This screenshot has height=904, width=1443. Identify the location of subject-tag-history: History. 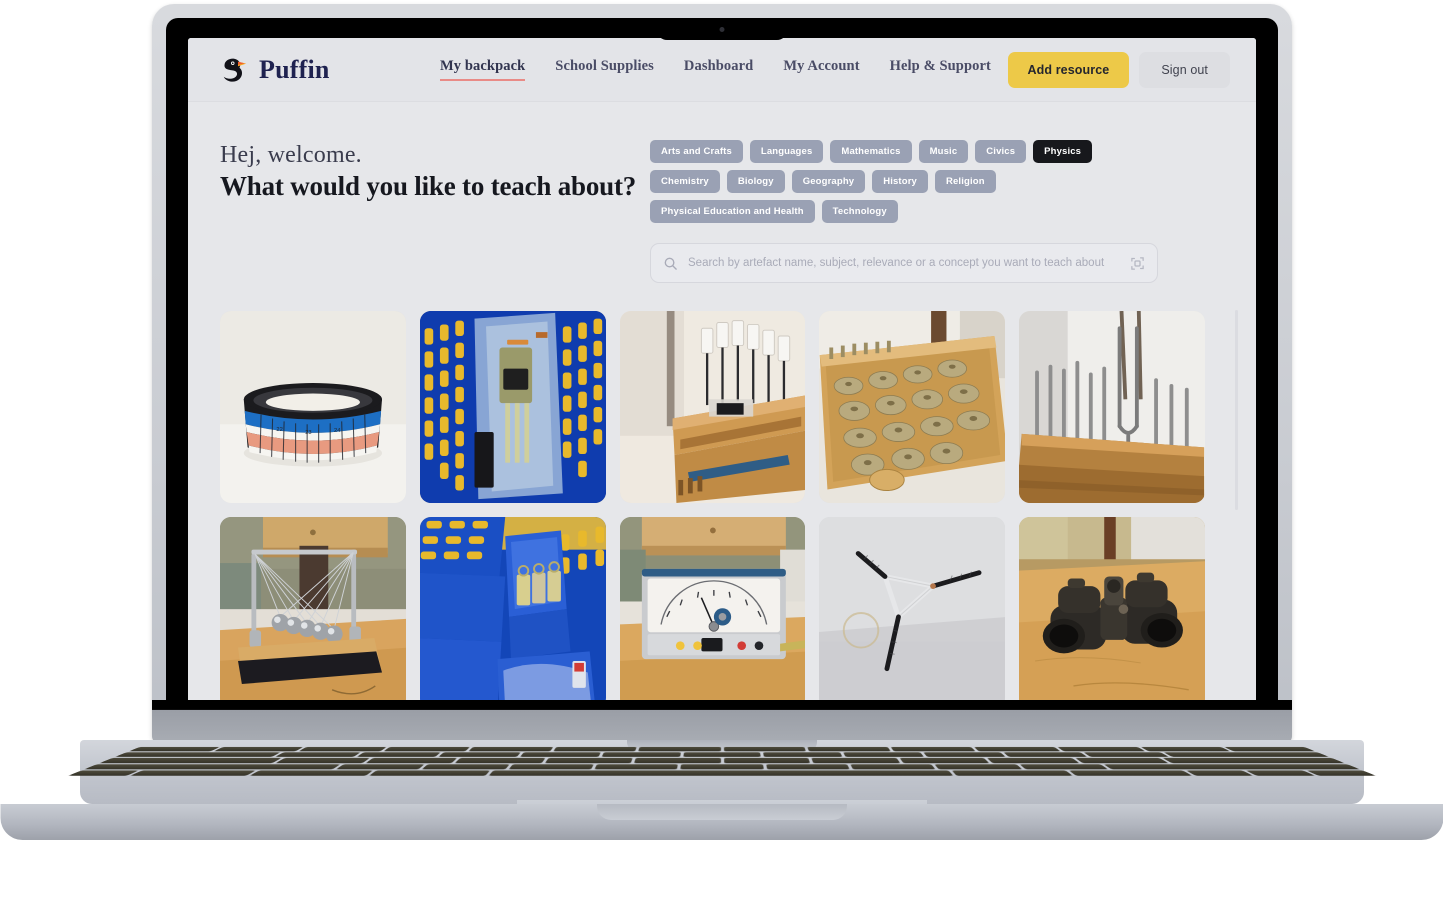
(900, 181).